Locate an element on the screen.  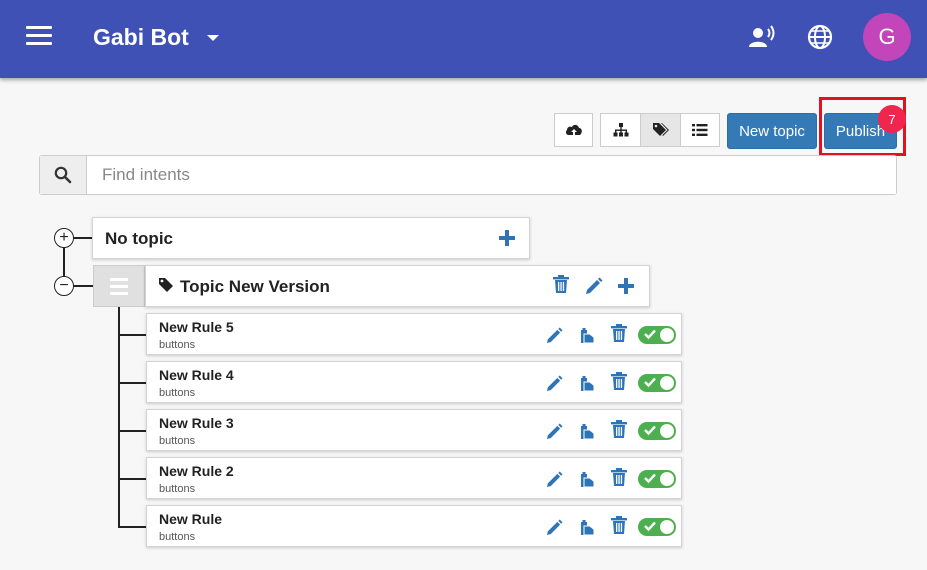
tags-icon is located at coordinates (660, 129).